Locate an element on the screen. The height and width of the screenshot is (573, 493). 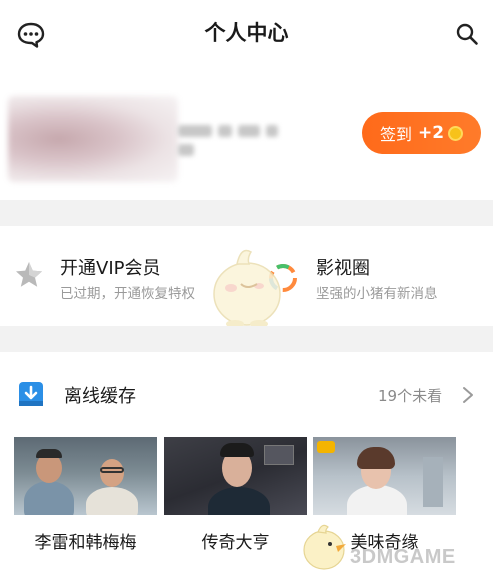
video-title: 传奇大亨 is located at coordinates (235, 540).